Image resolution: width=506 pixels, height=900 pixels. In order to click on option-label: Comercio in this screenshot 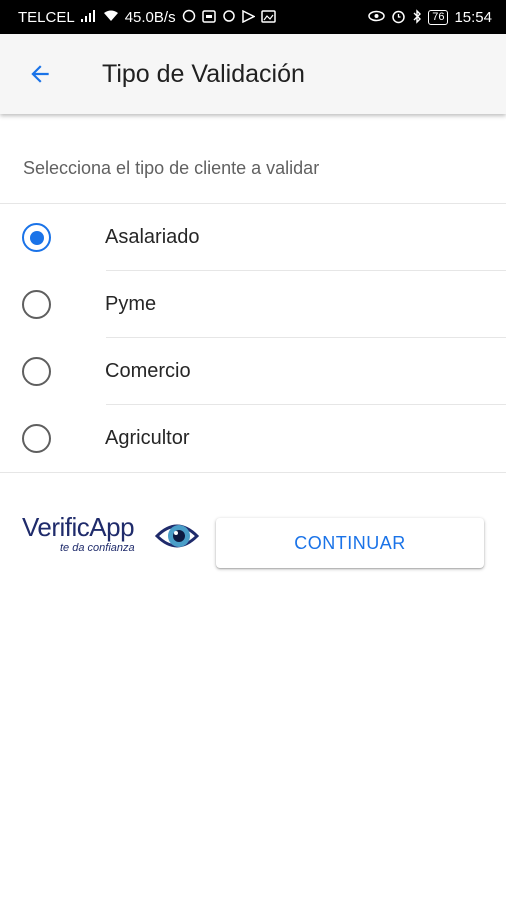, I will do `click(148, 371)`.